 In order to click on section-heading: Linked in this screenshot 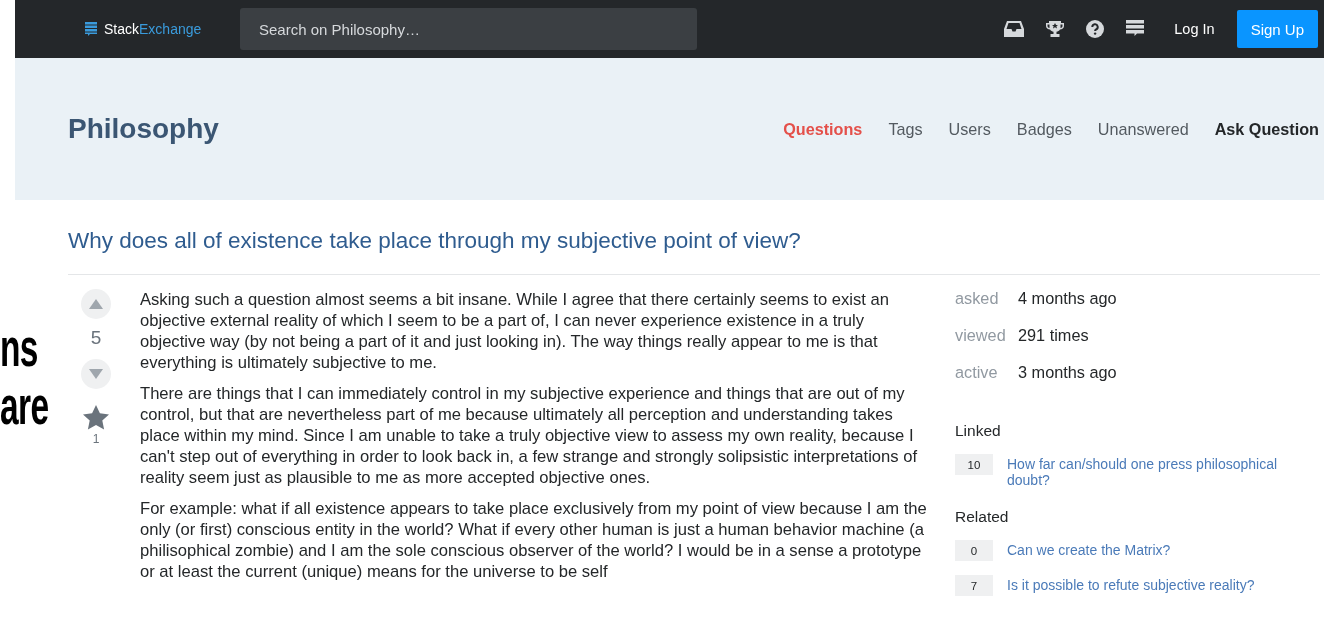, I will do `click(978, 431)`.